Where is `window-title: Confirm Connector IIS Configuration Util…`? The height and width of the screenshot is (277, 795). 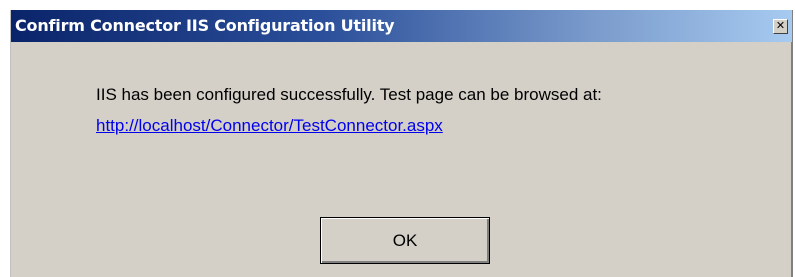
window-title: Confirm Connector IIS Configuration Util… is located at coordinates (205, 25).